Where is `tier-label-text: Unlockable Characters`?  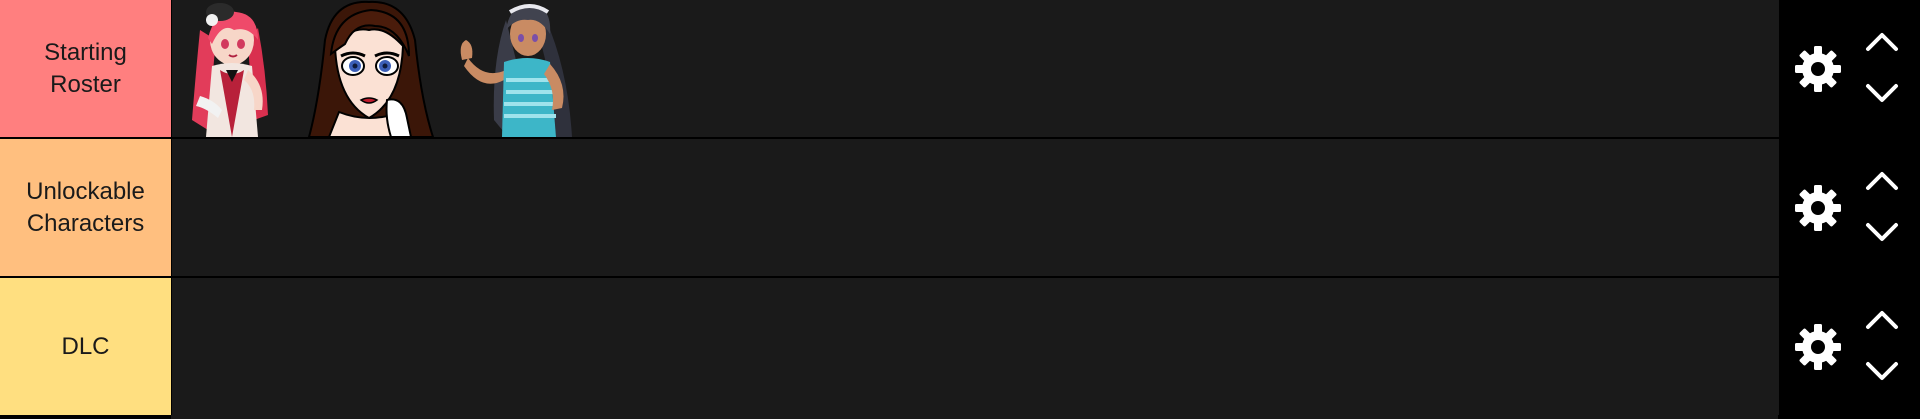 tier-label-text: Unlockable Characters is located at coordinates (85, 207).